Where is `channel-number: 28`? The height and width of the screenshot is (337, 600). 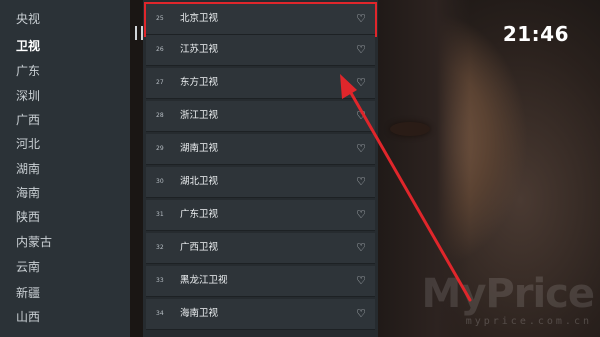
channel-number: 28 is located at coordinates (160, 115).